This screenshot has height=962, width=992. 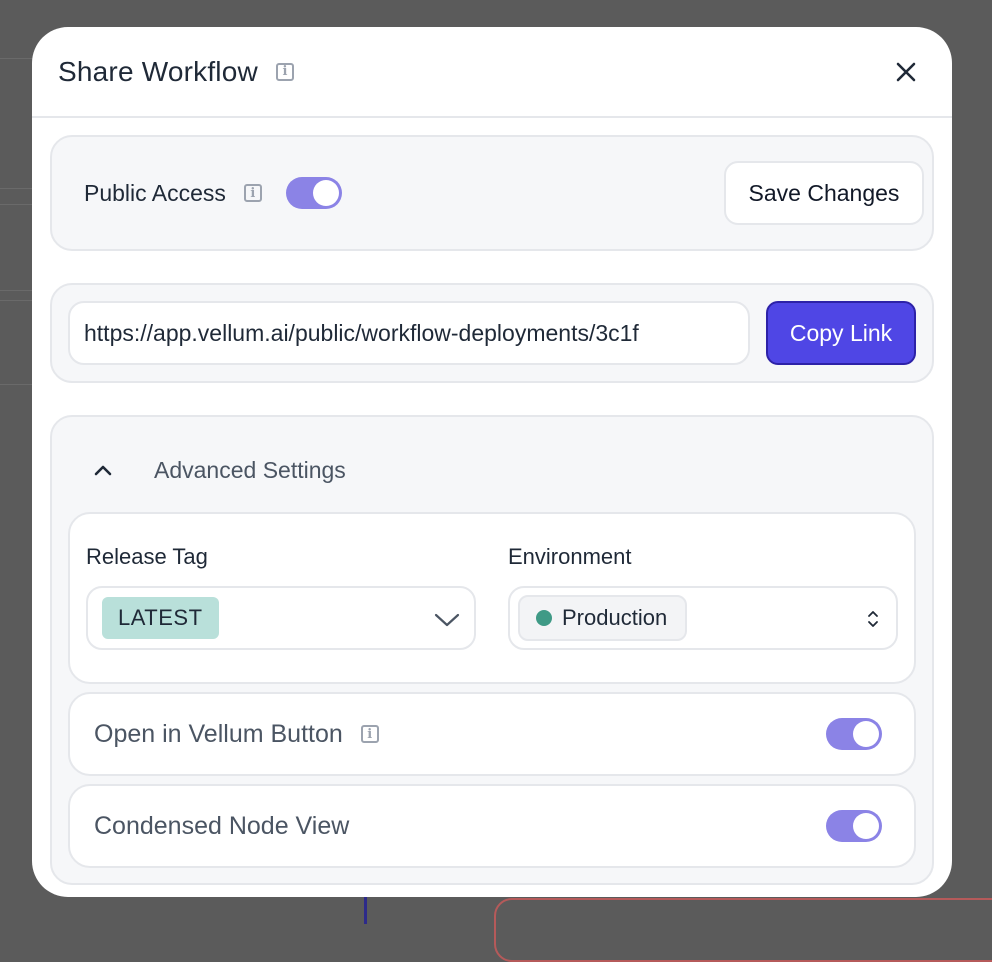 I want to click on public-access-toggle, so click(x=313, y=193).